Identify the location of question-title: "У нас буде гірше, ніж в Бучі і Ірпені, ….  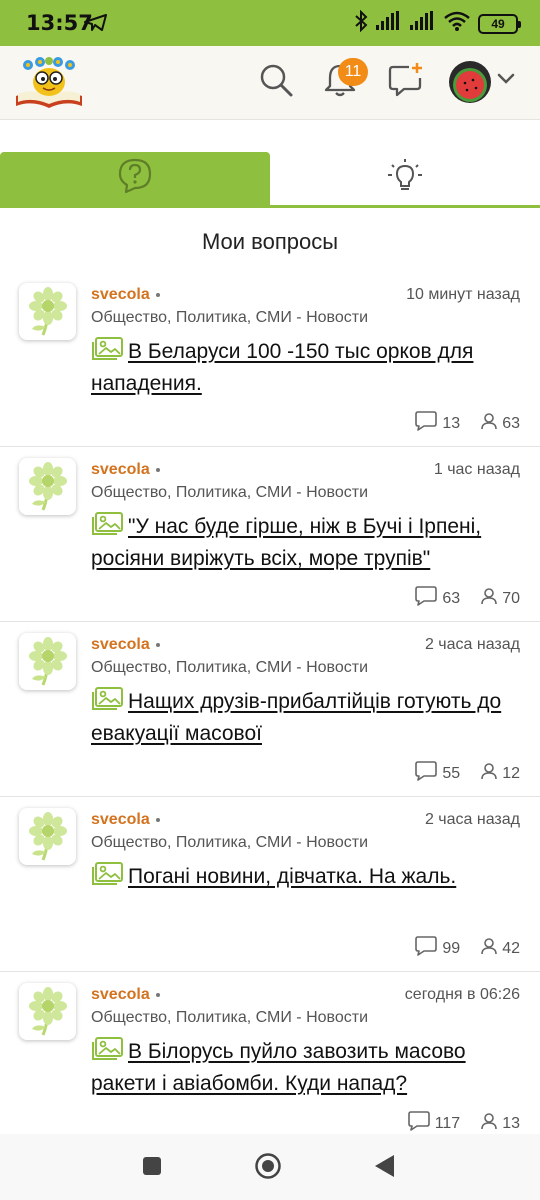
(286, 542).